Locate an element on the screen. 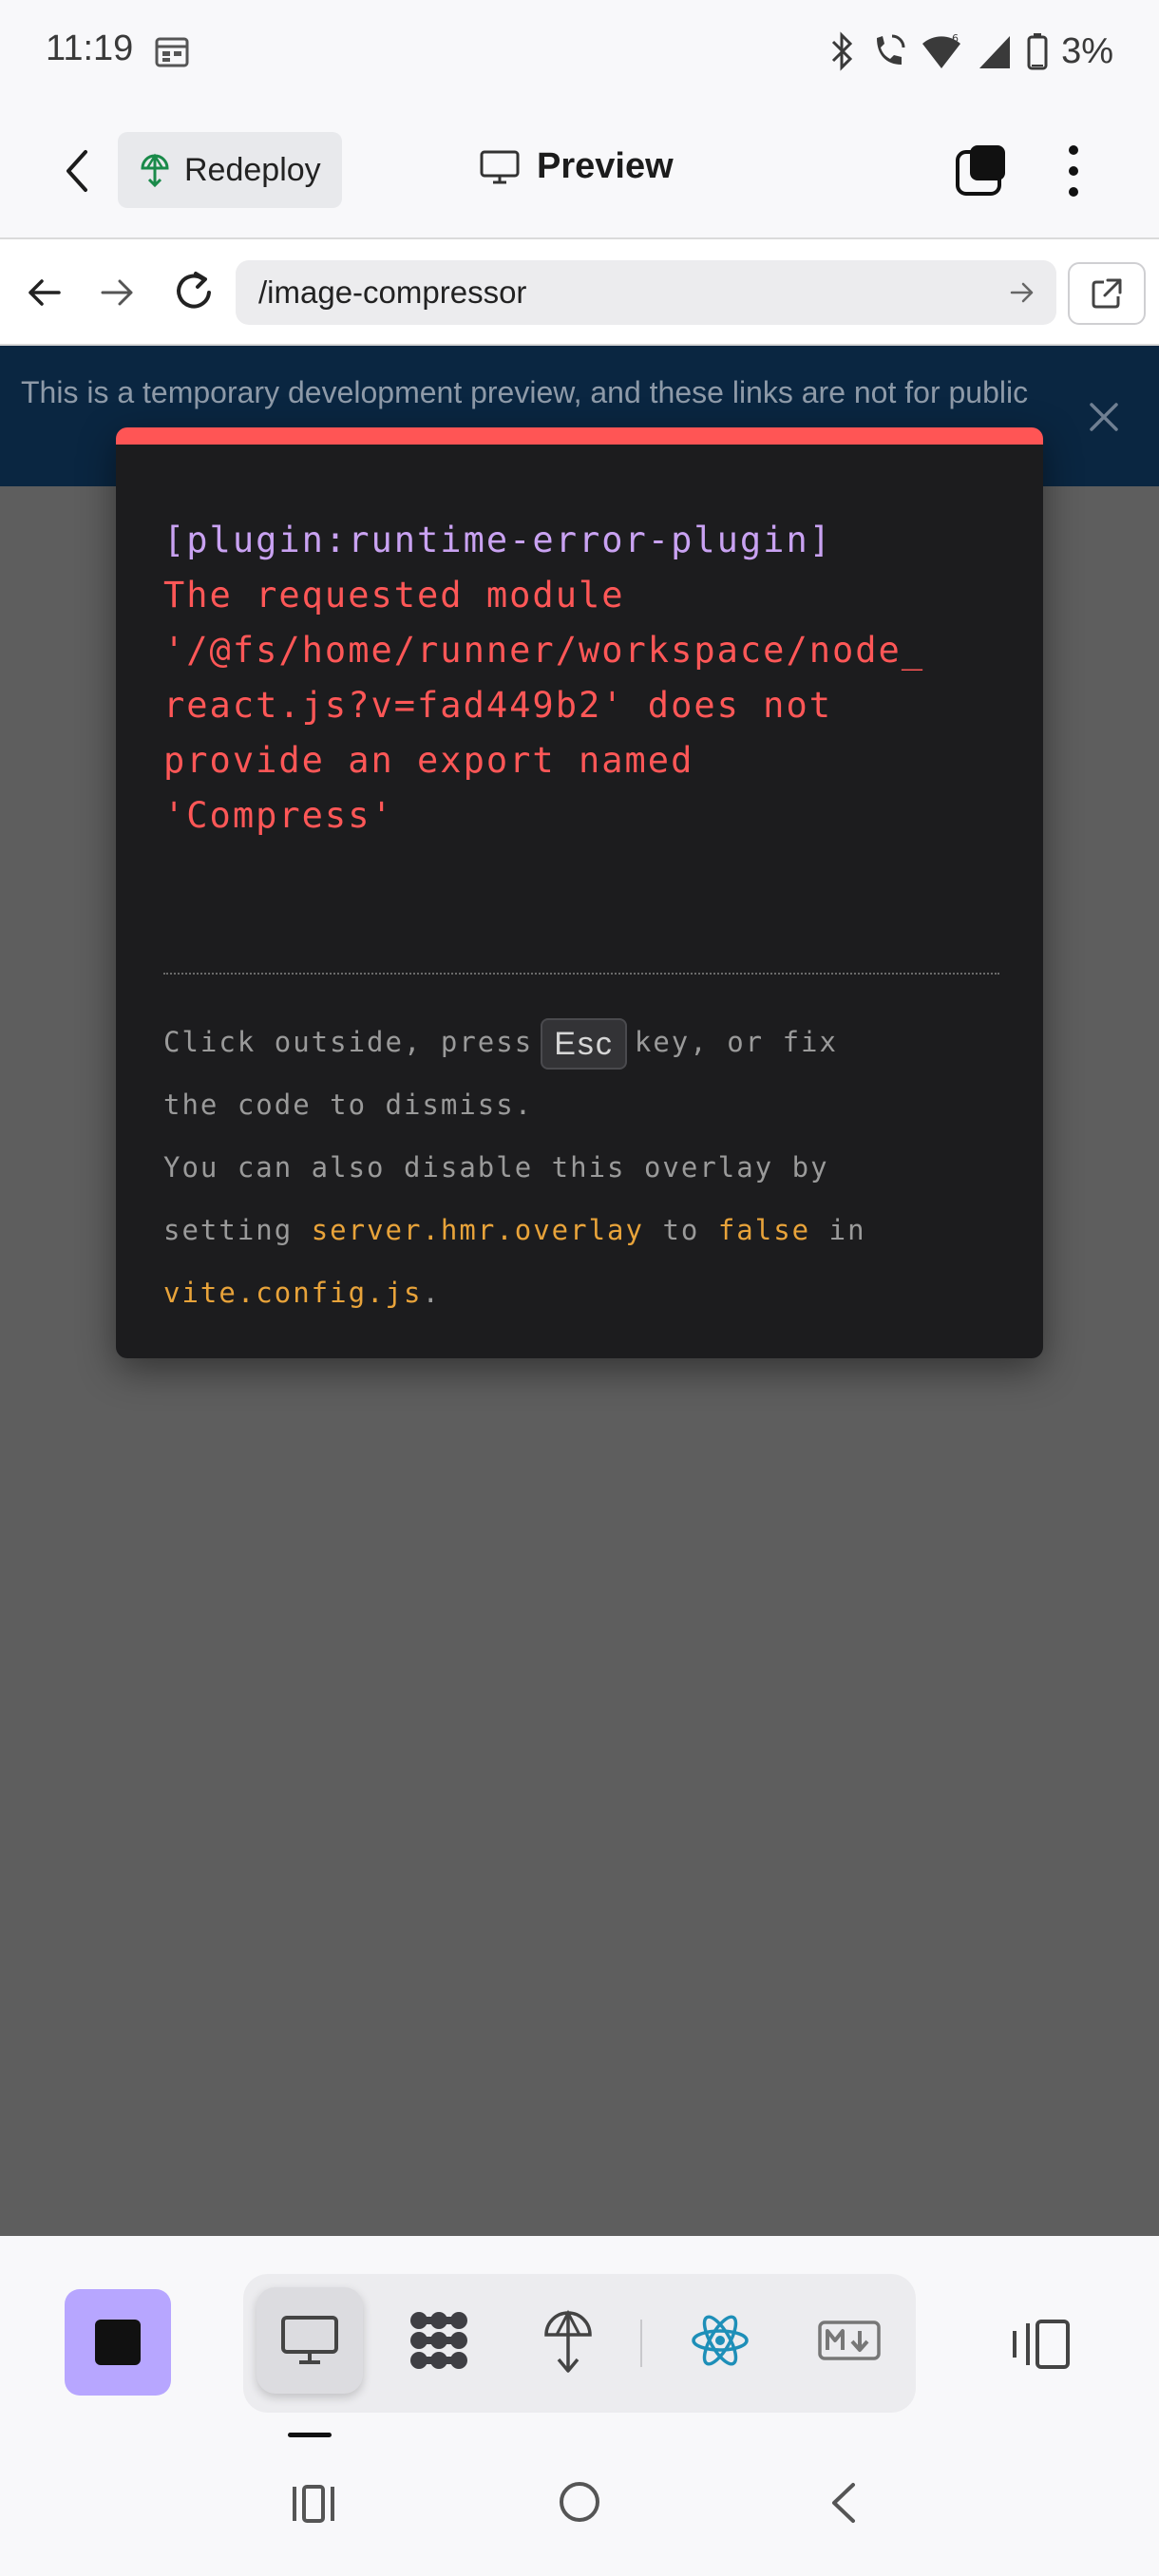 The height and width of the screenshot is (2576, 1159). react-icon is located at coordinates (720, 2340).